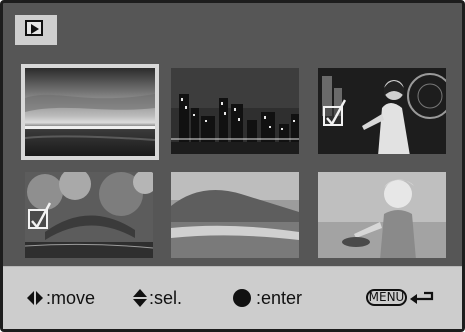 The image size is (465, 332). I want to click on bridge-park-thumbnail, so click(89, 215).